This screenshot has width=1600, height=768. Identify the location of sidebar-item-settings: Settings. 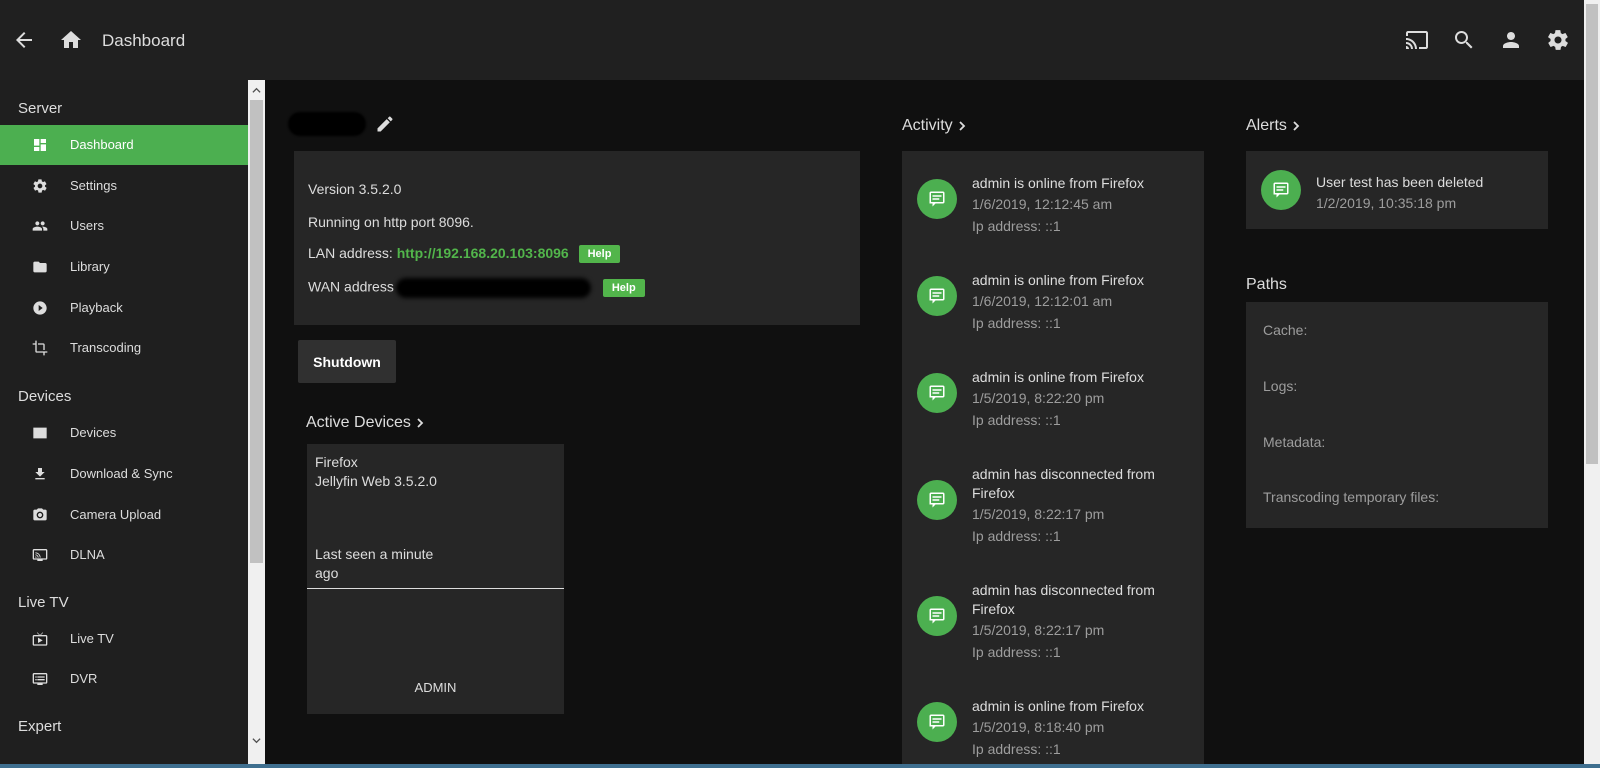
(124, 186).